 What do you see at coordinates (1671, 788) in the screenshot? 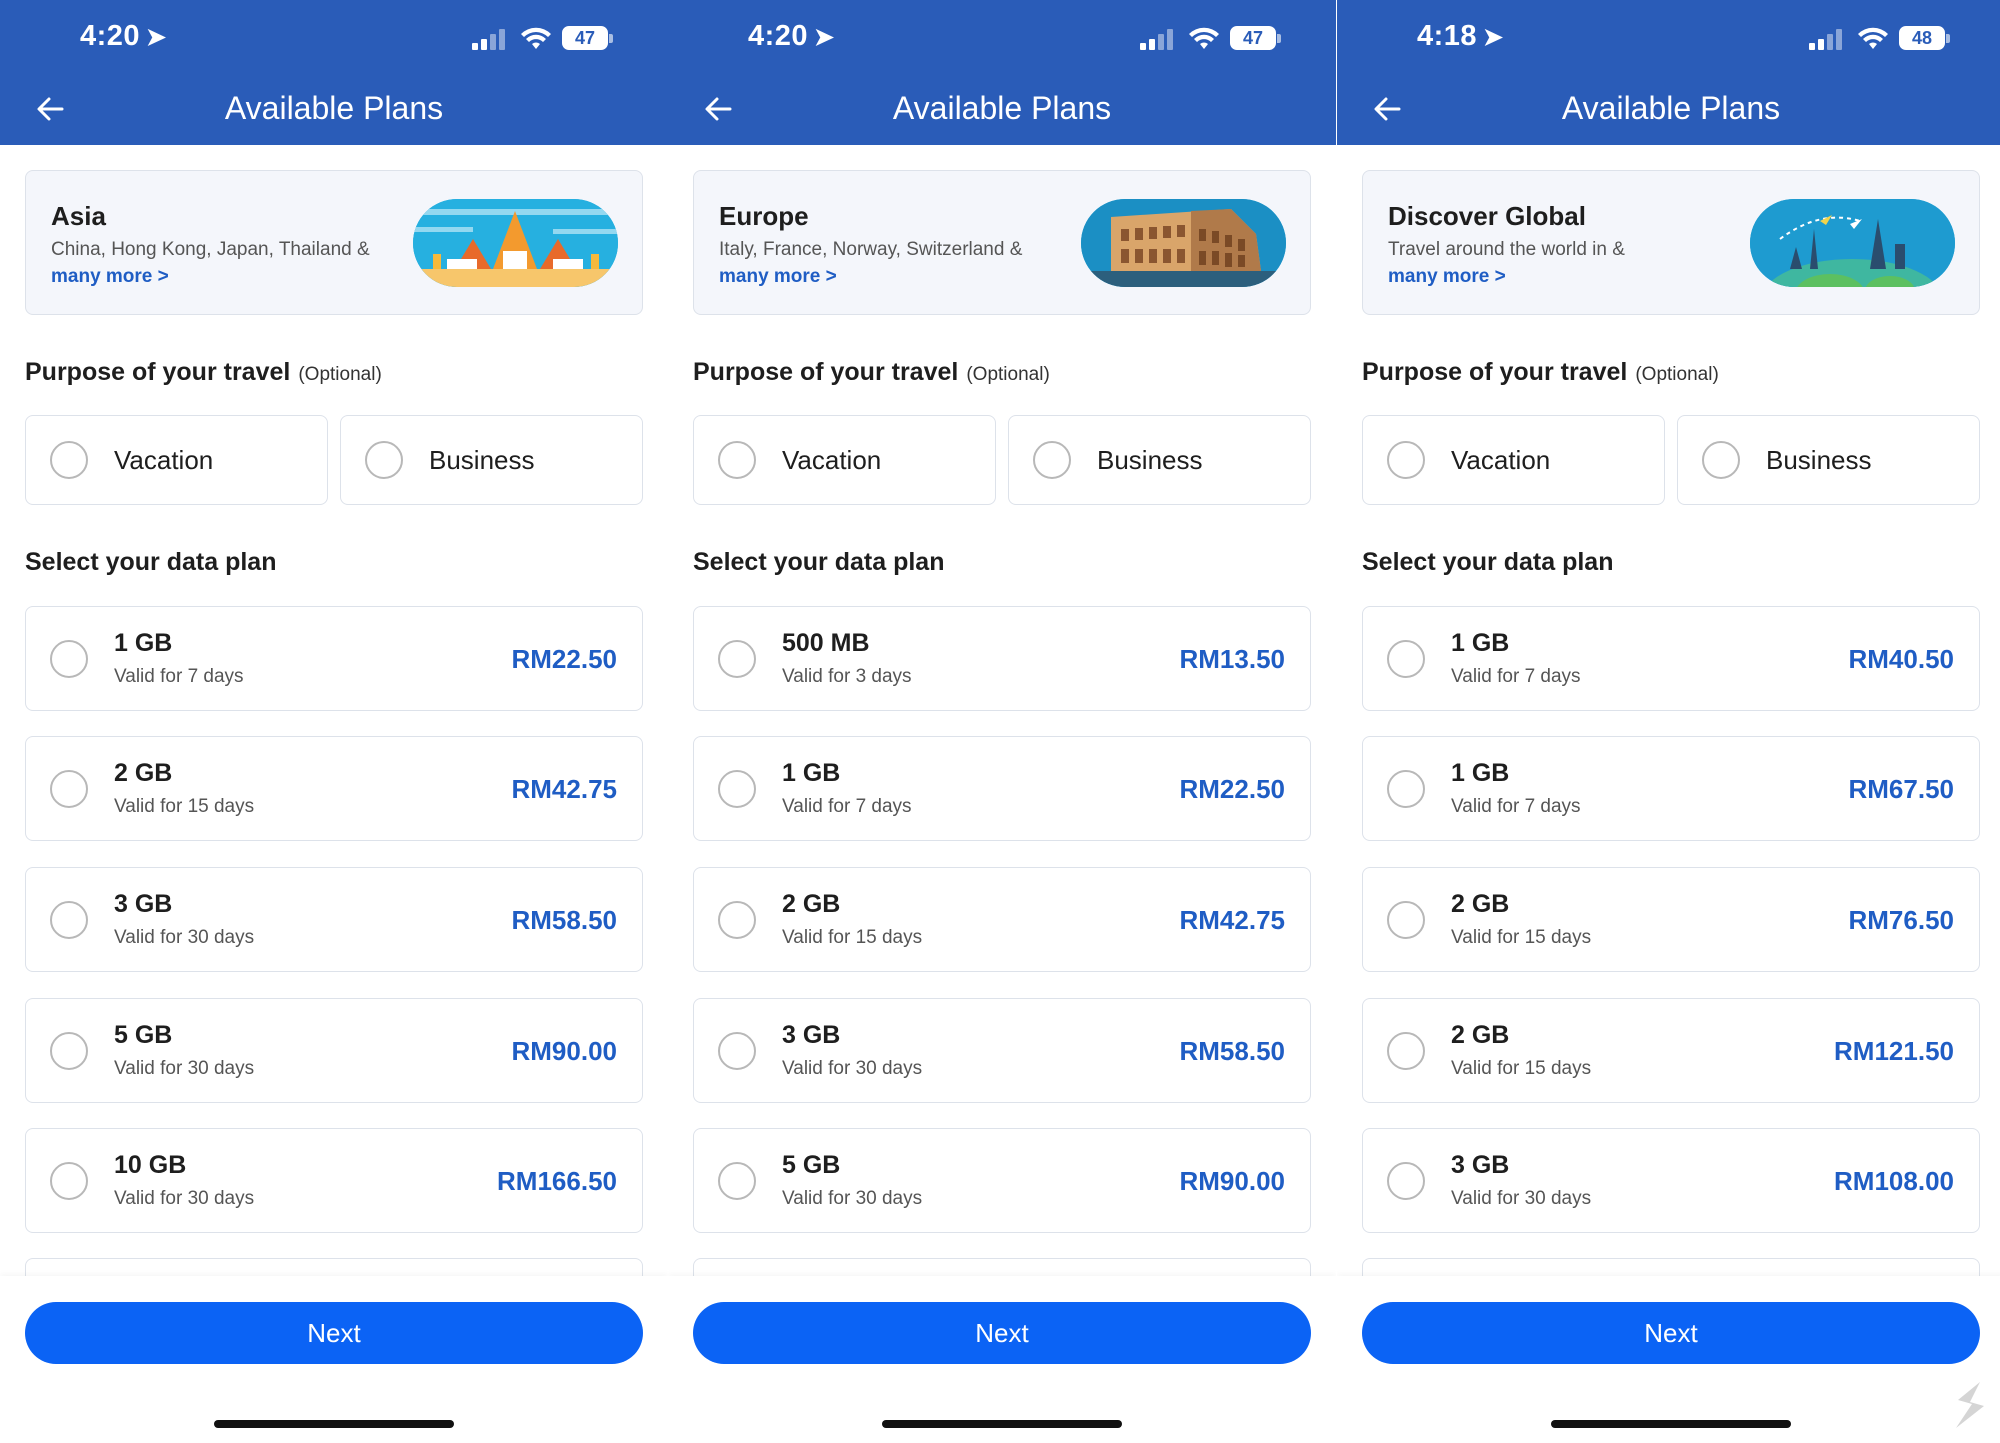
I see `plan-option: 1 GB Valid for 7 days RM67.50` at bounding box center [1671, 788].